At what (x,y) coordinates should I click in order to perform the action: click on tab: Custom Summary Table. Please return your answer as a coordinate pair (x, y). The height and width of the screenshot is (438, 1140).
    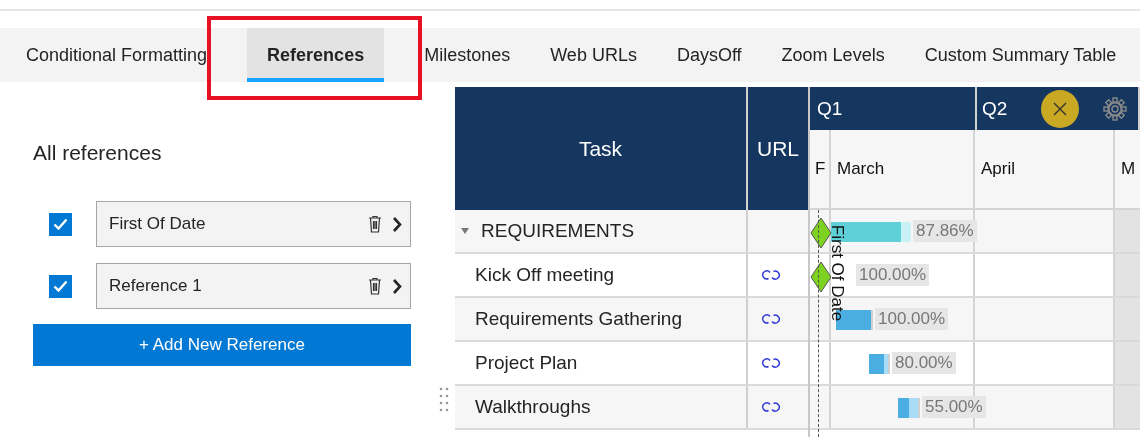
    Looking at the image, I should click on (1020, 55).